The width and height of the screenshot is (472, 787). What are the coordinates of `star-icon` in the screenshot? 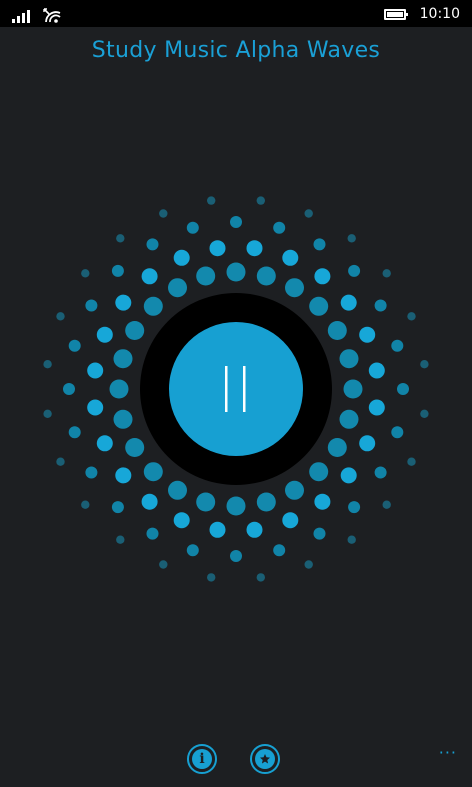 It's located at (265, 759).